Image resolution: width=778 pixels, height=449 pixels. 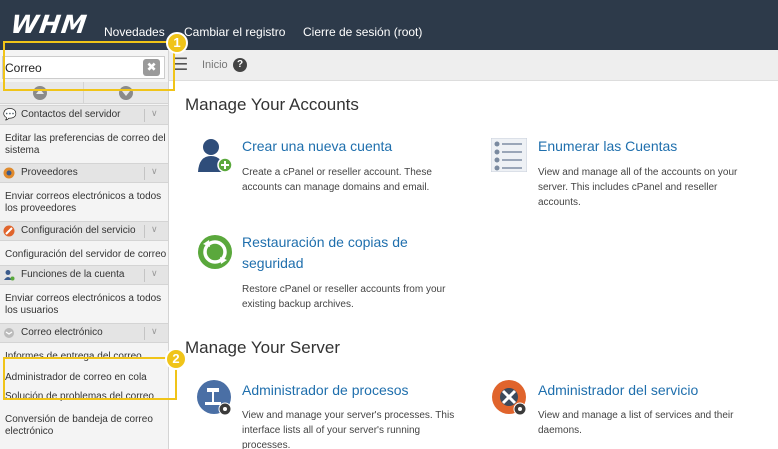 I want to click on sidebar-category-email: Correo electrónico ∨, so click(x=84, y=333).